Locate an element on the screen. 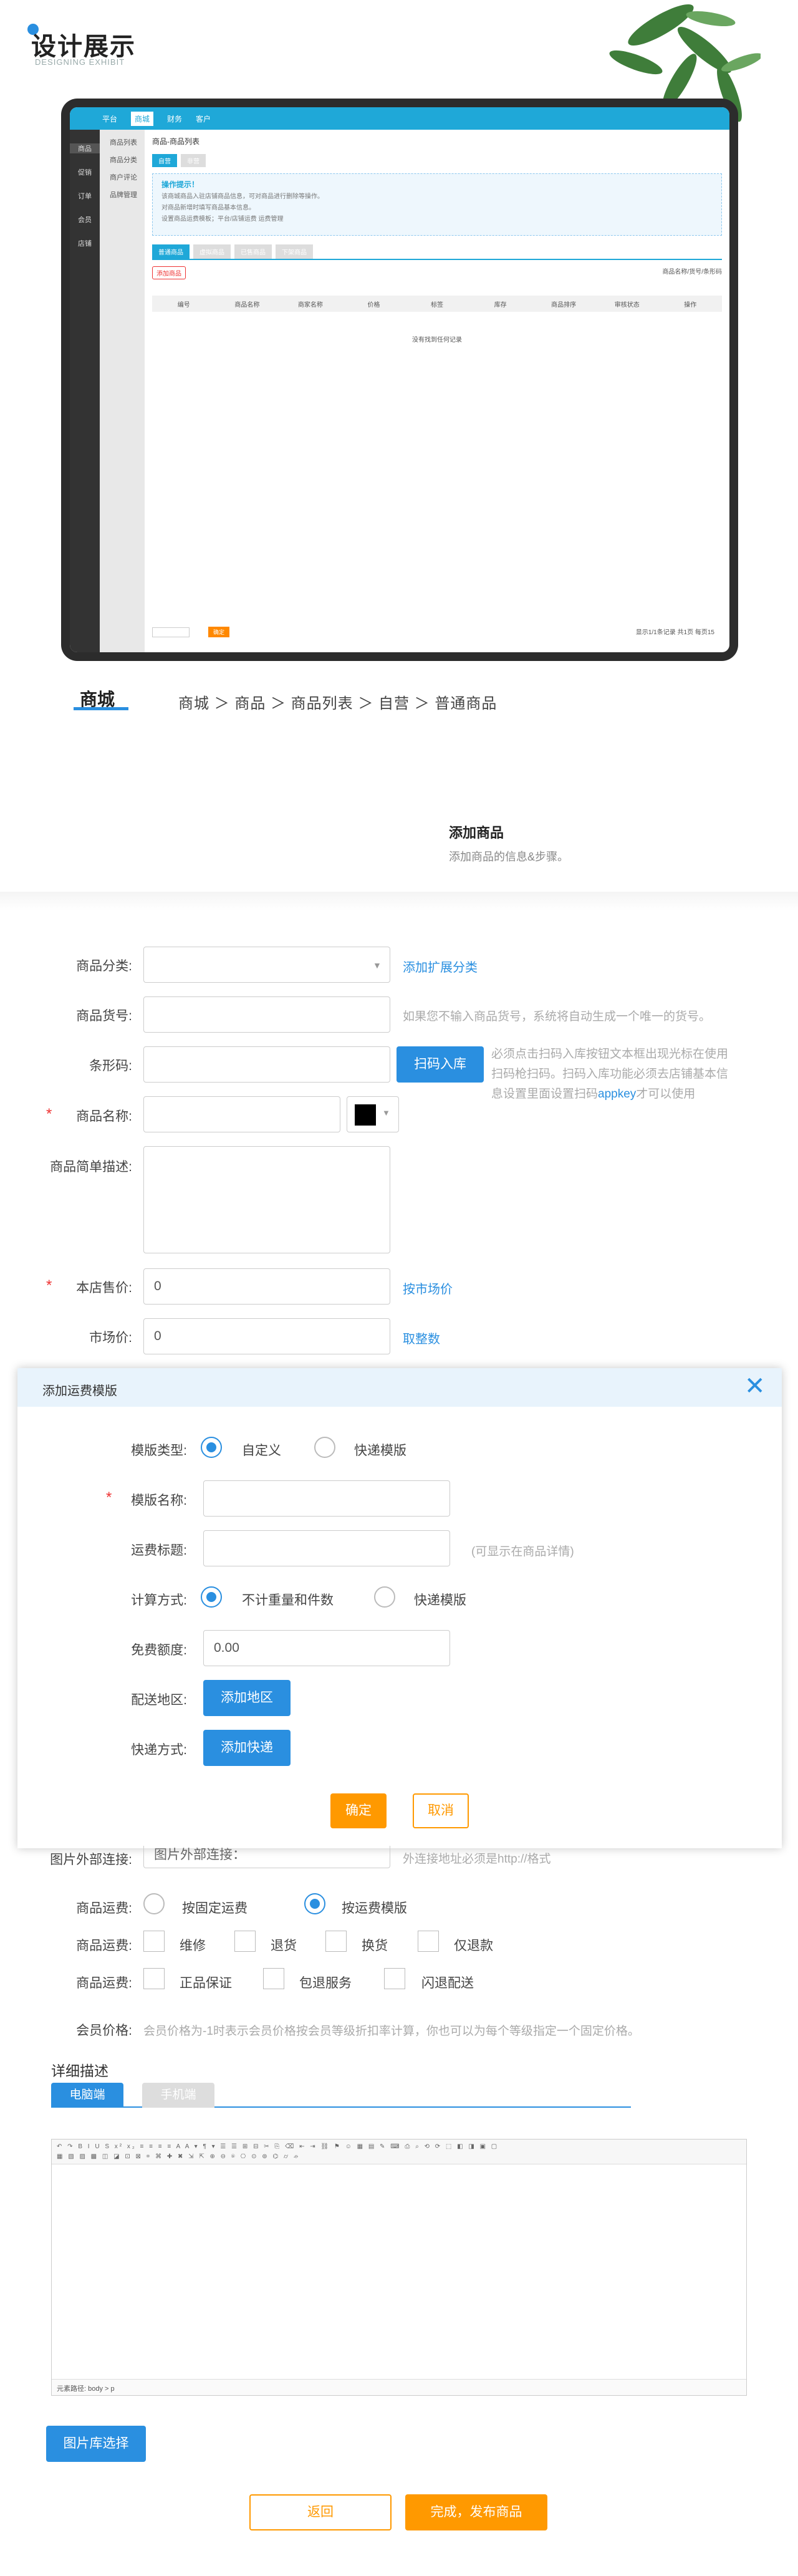 The image size is (798, 2576). list-tab: 普通商品 is located at coordinates (171, 251).